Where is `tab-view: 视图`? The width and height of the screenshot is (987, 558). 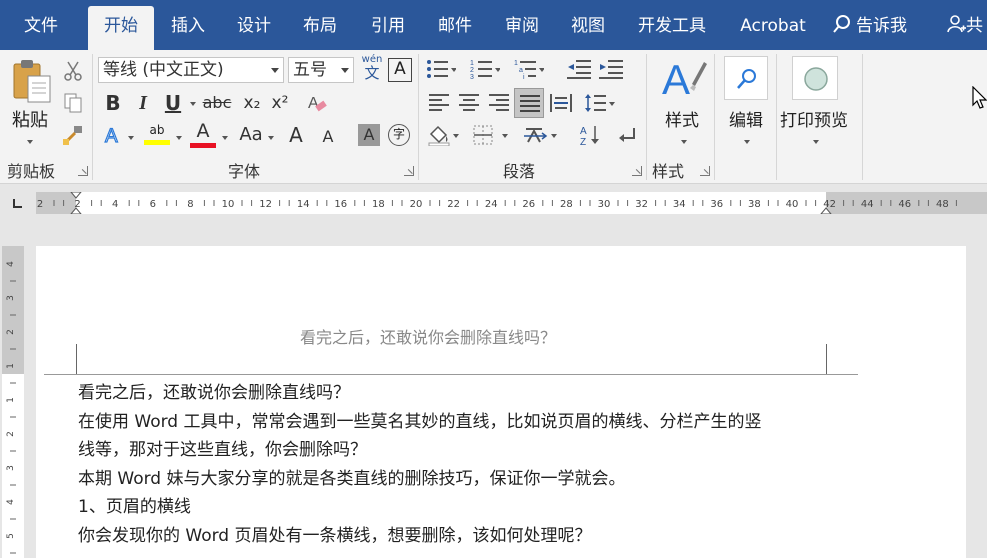
tab-view: 视图 is located at coordinates (588, 25).